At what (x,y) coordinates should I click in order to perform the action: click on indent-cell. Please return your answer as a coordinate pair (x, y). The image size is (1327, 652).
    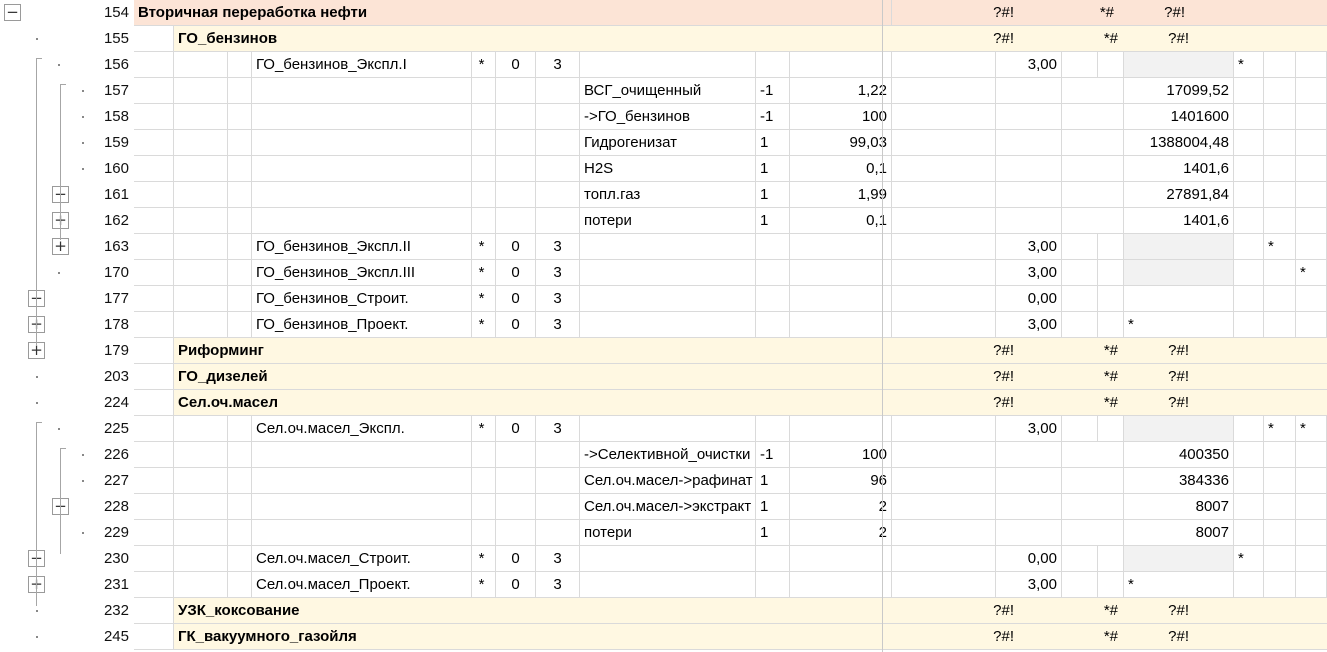
    Looking at the image, I should click on (154, 611).